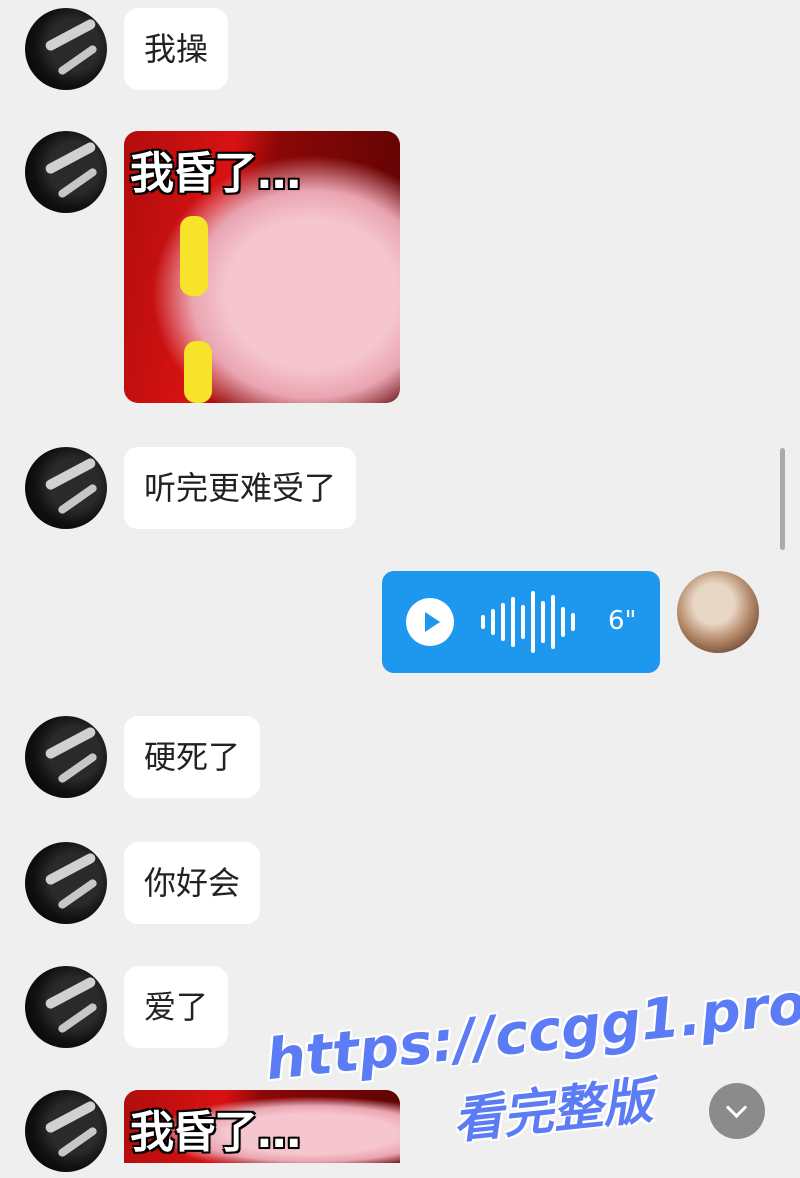 The width and height of the screenshot is (800, 1178). I want to click on waveform-icon, so click(536, 622).